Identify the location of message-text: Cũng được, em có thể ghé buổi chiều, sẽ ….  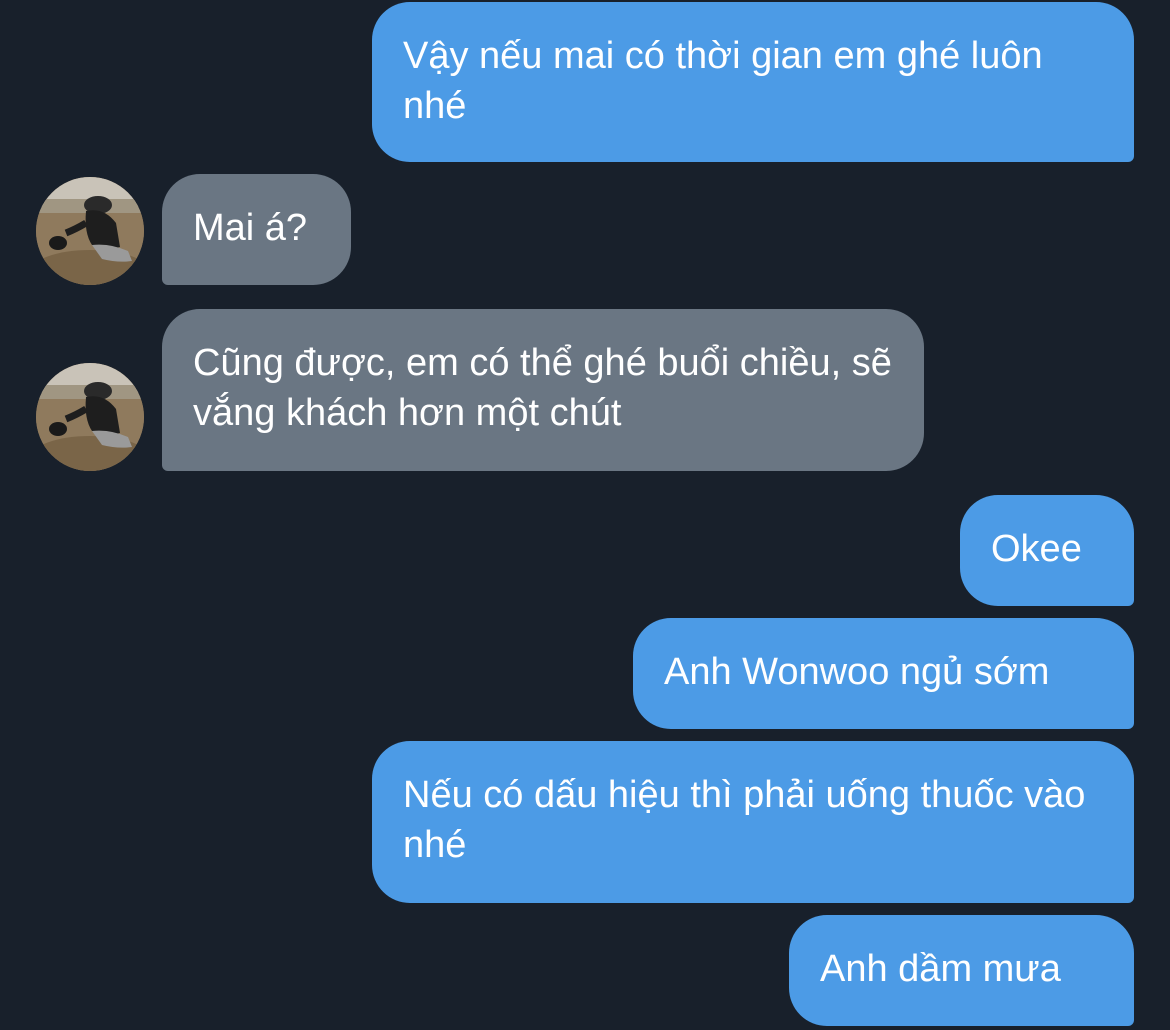
(542, 388).